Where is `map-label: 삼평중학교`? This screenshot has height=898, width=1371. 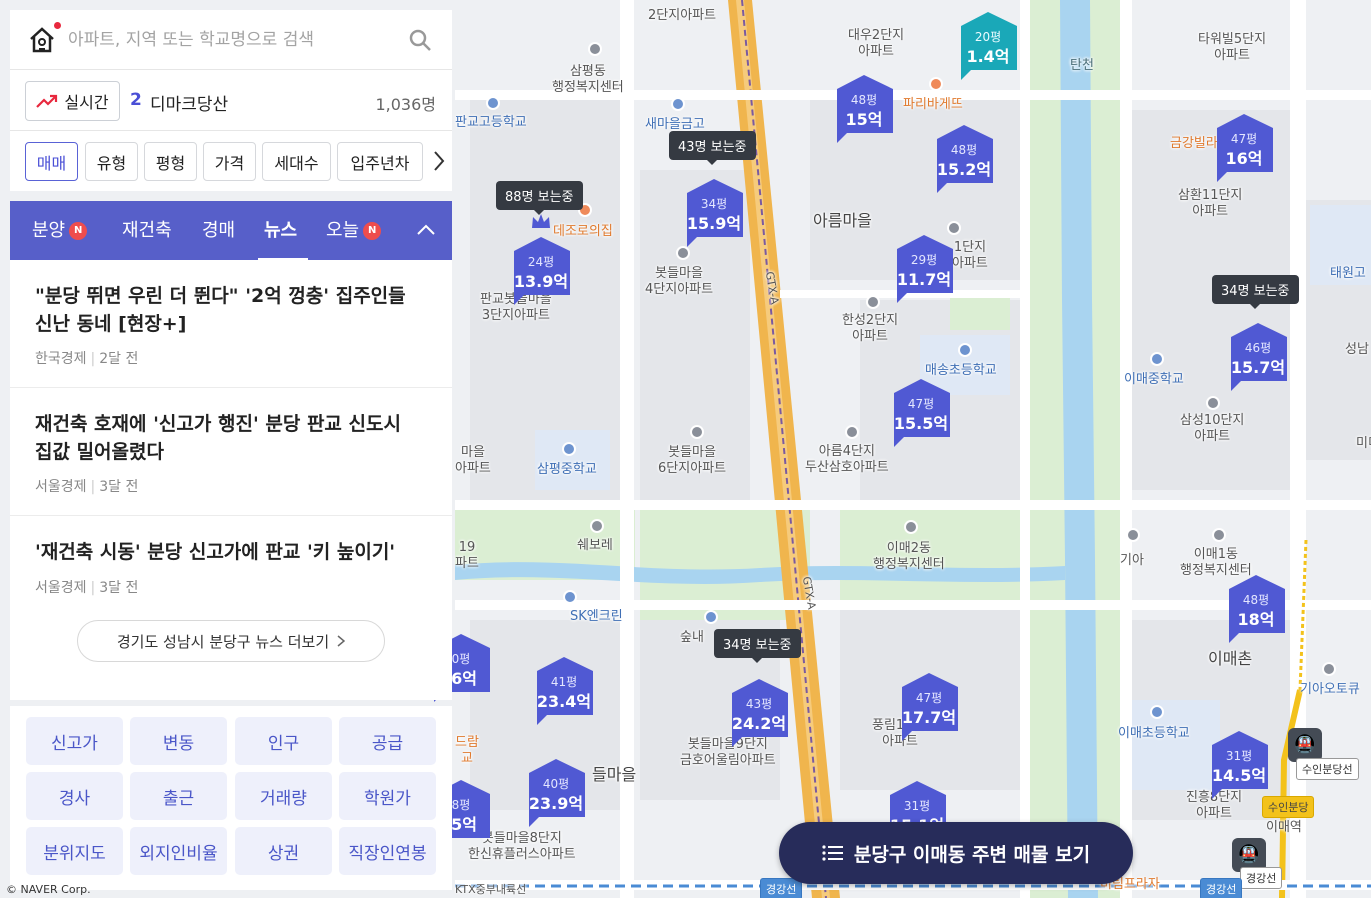 map-label: 삼평중학교 is located at coordinates (567, 469).